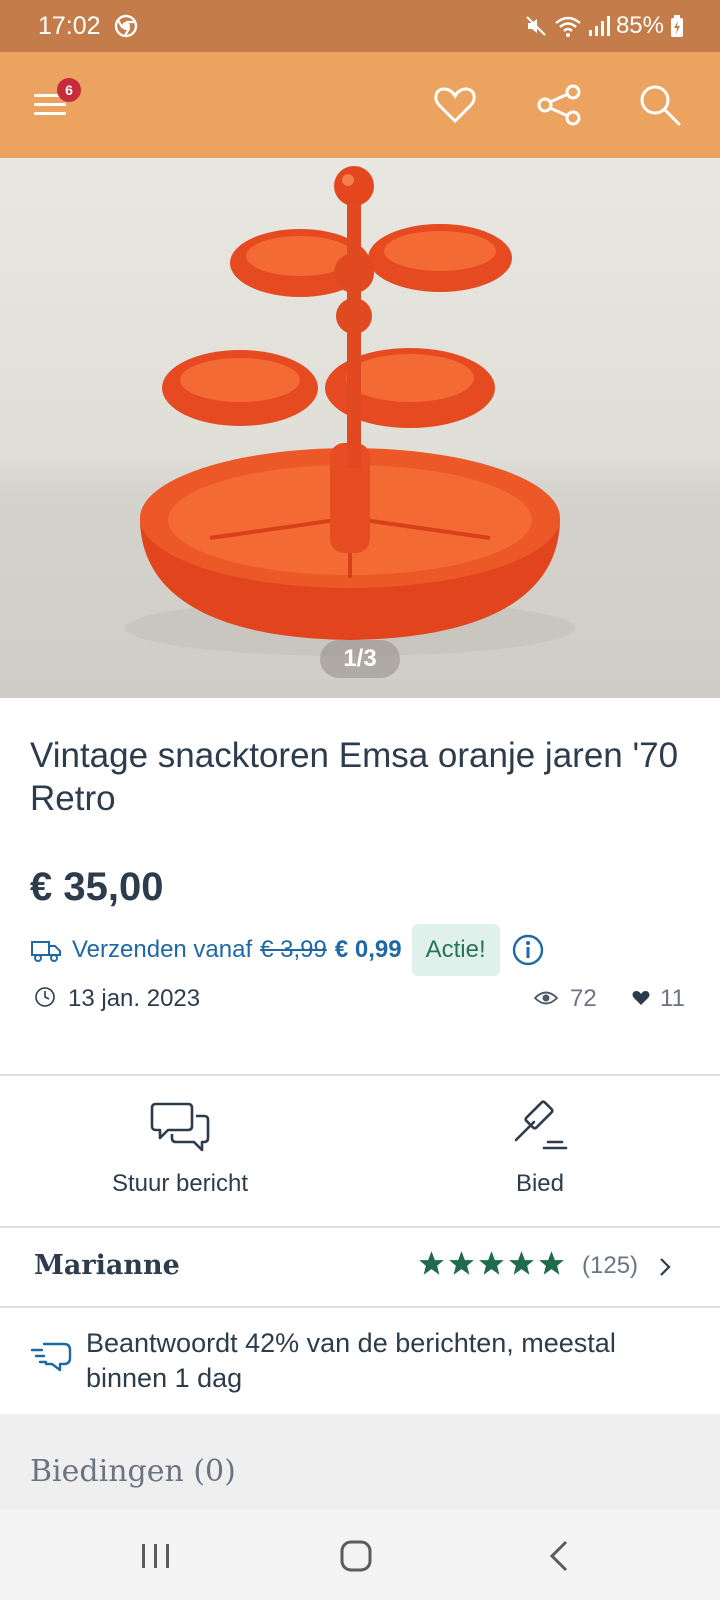 The width and height of the screenshot is (720, 1600). Describe the element at coordinates (45, 997) in the screenshot. I see `clock-icon` at that location.